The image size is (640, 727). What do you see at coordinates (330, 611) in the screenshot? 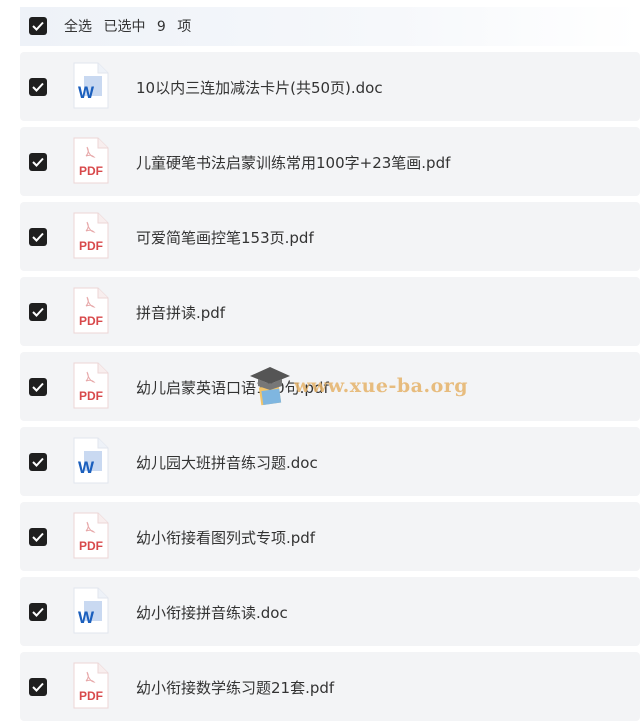
I see `file-row: W 幼小衔接拼音练读.doc` at bounding box center [330, 611].